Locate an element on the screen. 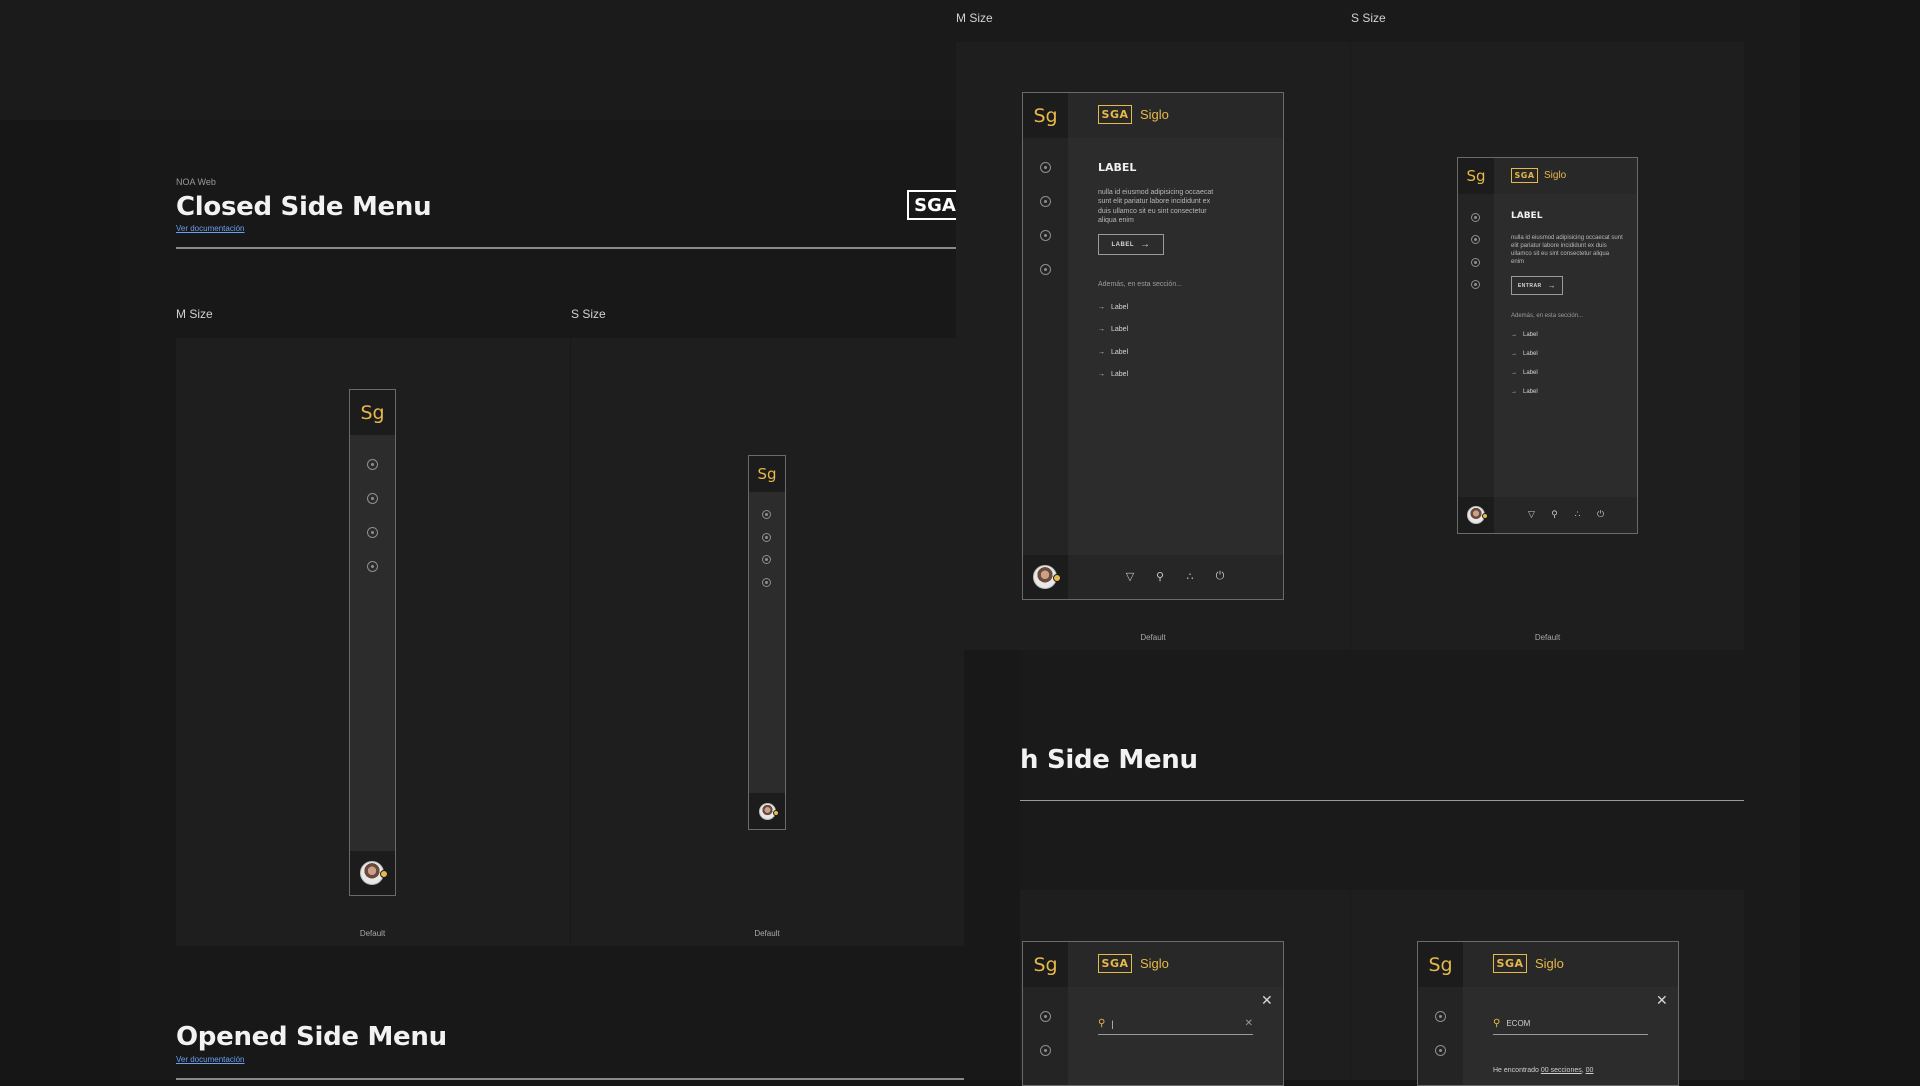 This screenshot has height=1086, width=1920. breadcrumb: NOA Web is located at coordinates (196, 182).